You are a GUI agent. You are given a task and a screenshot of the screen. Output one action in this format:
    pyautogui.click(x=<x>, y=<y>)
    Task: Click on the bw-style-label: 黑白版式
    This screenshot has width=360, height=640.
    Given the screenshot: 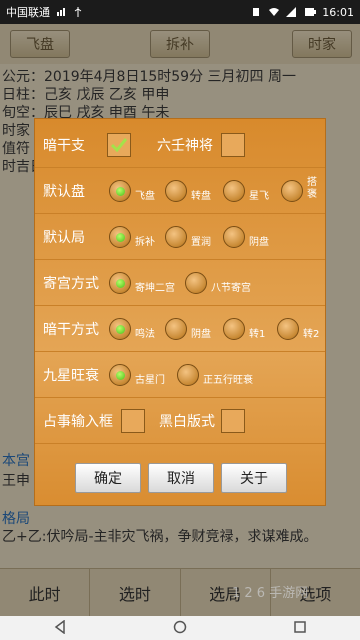 What is the action you would take?
    pyautogui.click(x=187, y=422)
    